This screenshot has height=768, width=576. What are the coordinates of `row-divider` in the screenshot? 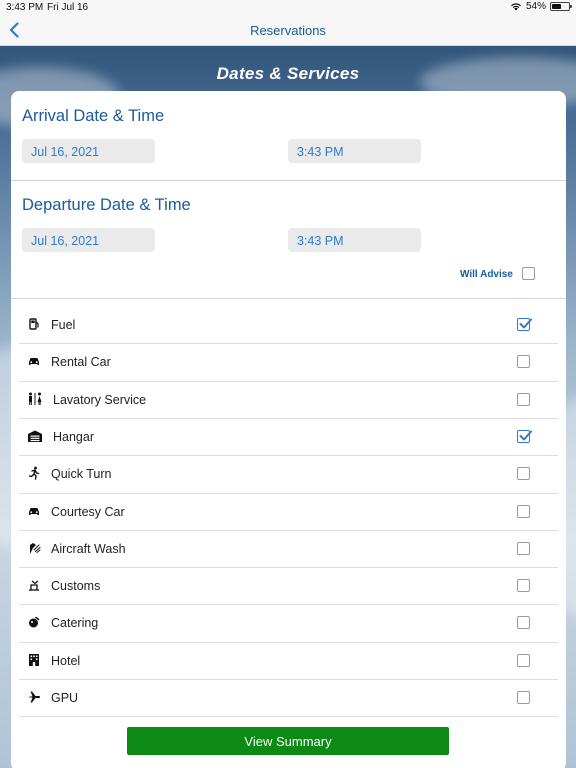 It's located at (288, 717).